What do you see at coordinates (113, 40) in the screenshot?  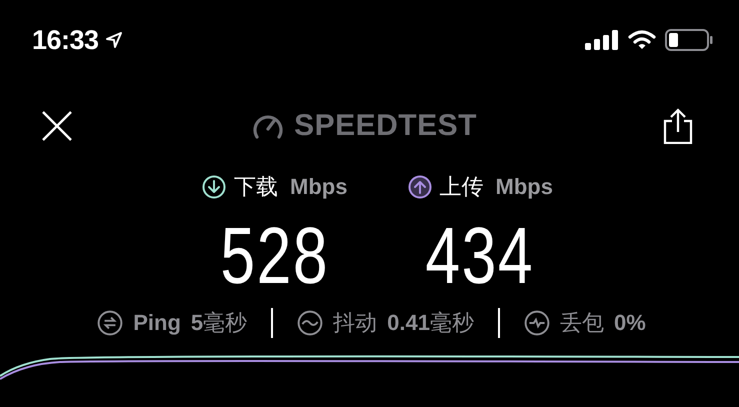 I see `location-arrow-icon` at bounding box center [113, 40].